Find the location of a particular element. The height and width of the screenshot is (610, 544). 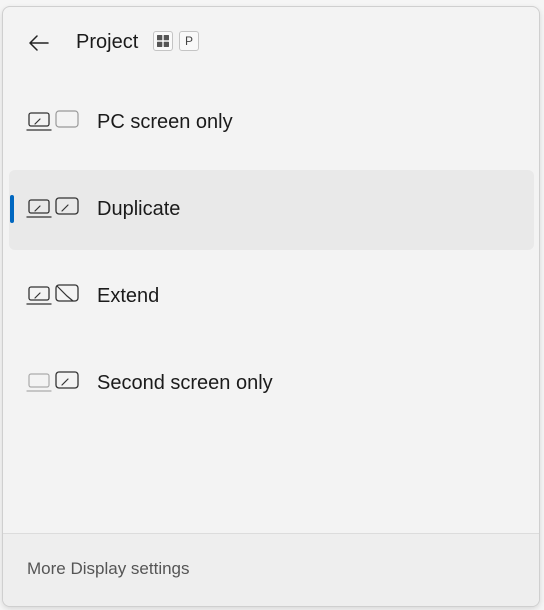

flyout-header: Project P is located at coordinates (271, 43).